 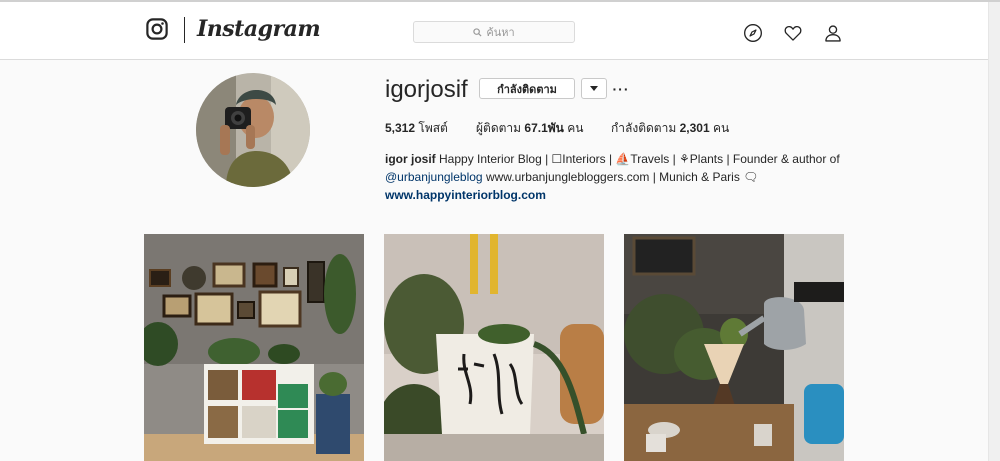 I want to click on heart-icon, so click(x=793, y=33).